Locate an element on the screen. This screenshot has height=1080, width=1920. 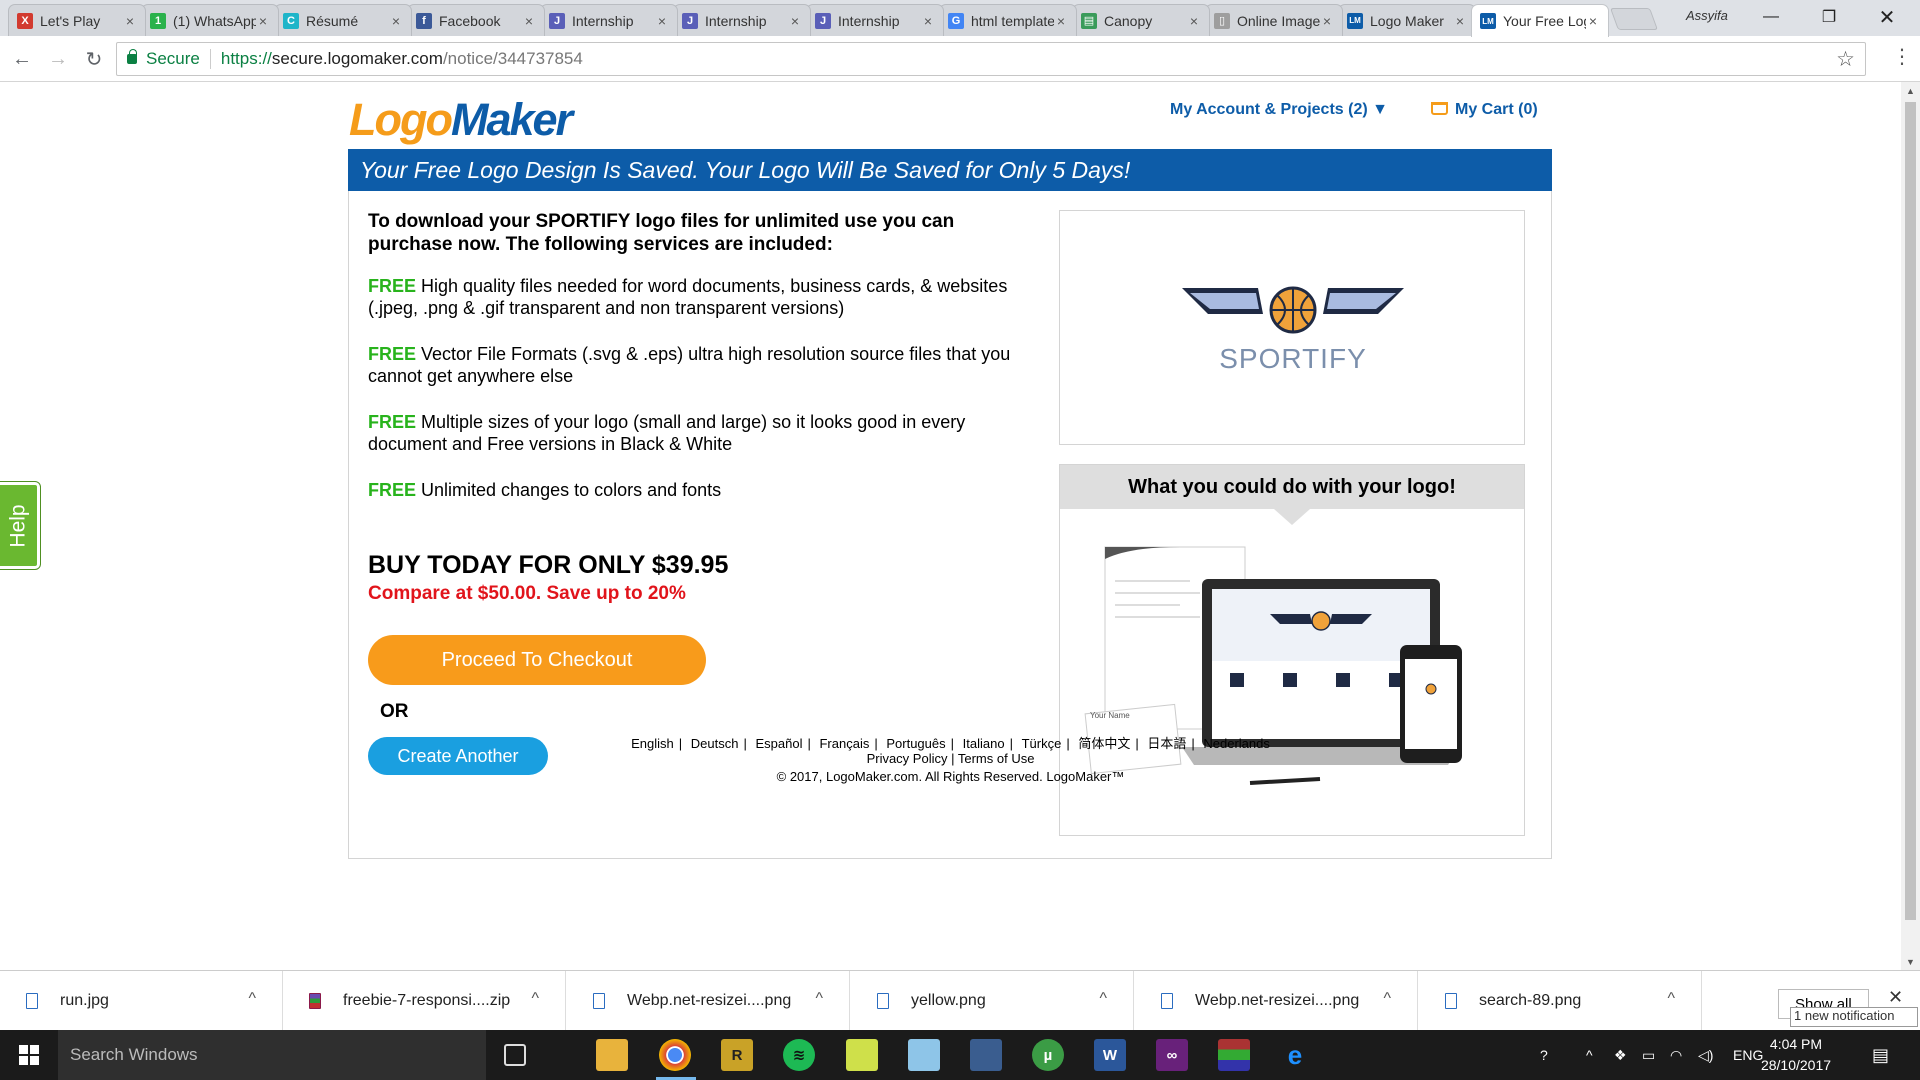
dropbox-icon: ❖ is located at coordinates (1620, 1055).